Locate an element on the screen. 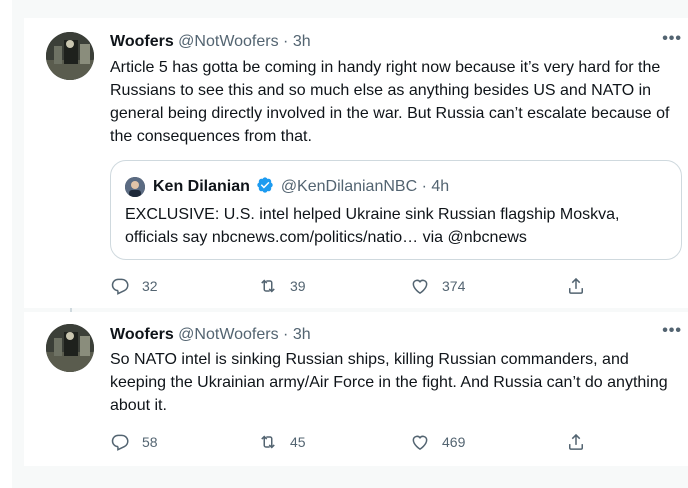  tweet-actions: 32 39 374 is located at coordinates (360, 287).